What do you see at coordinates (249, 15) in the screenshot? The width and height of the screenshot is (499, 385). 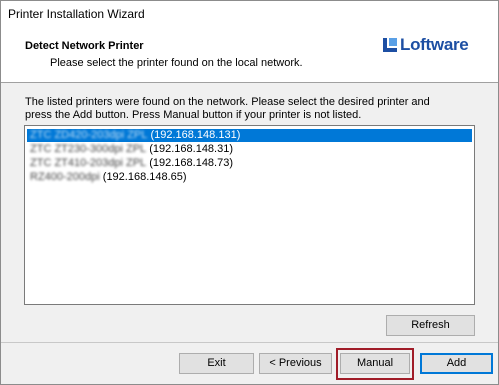 I see `title-bar: Printer Installation Wizard` at bounding box center [249, 15].